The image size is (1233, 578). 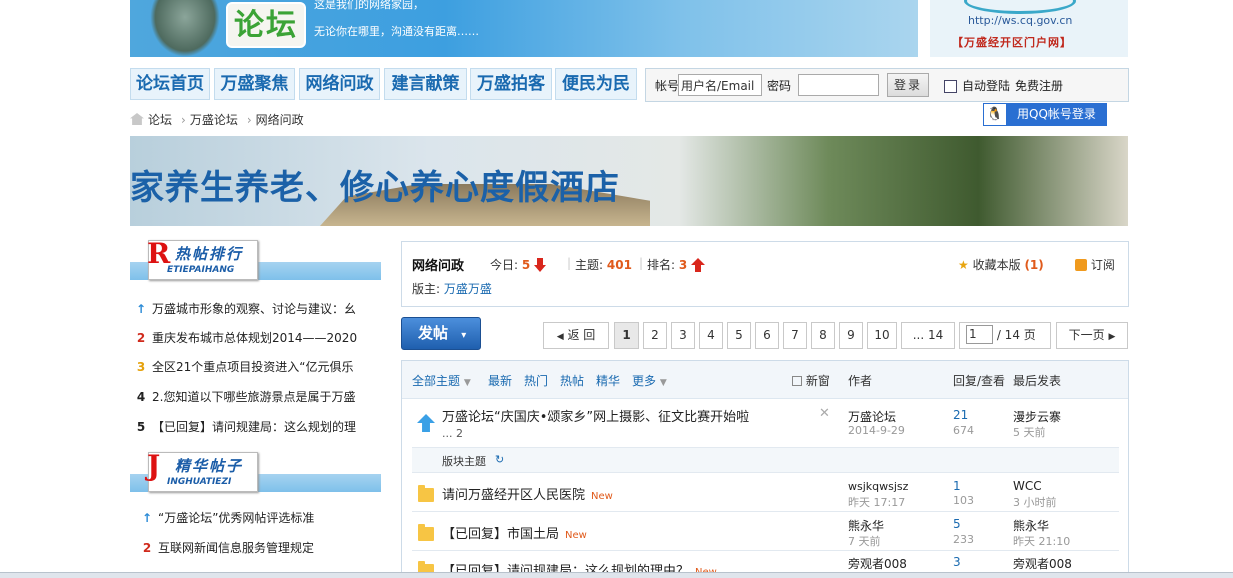 What do you see at coordinates (795, 335) in the screenshot?
I see `page-7: 7` at bounding box center [795, 335].